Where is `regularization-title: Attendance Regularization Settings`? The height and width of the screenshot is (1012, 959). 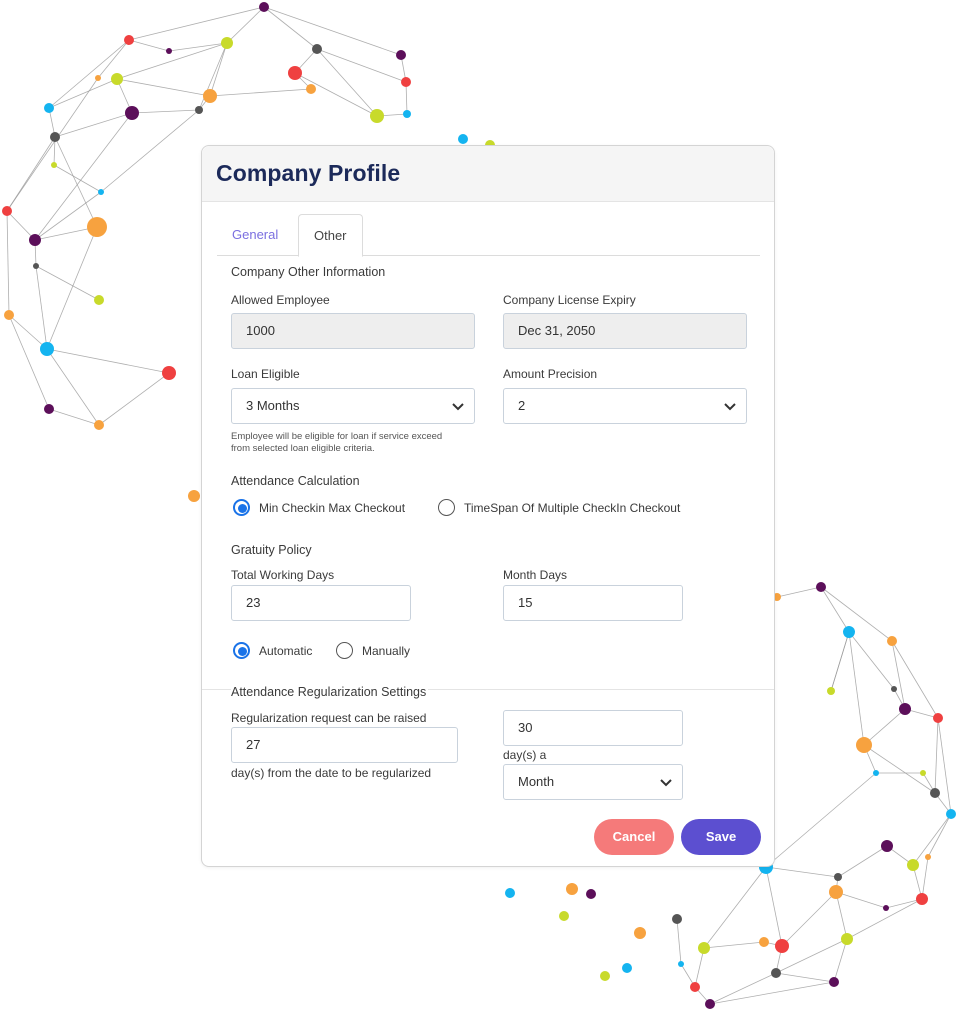
regularization-title: Attendance Regularization Settings is located at coordinates (330, 692).